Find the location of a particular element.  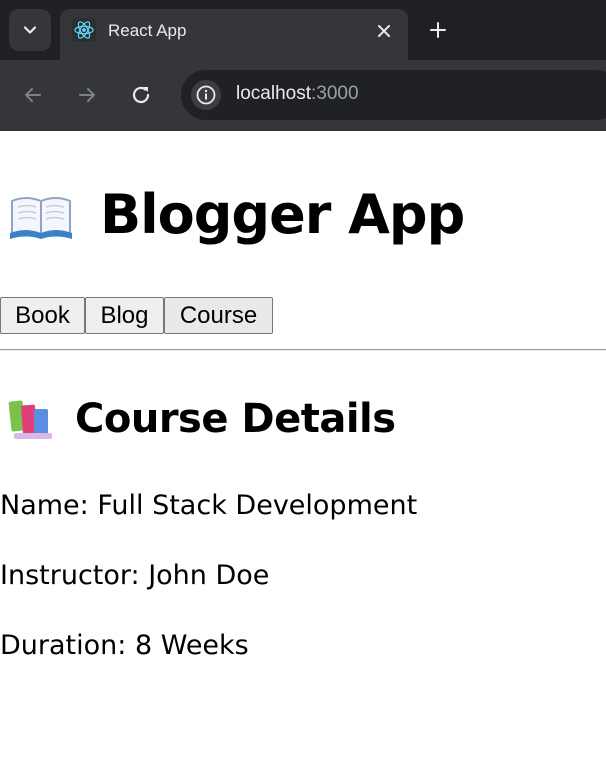

url-host: localhost is located at coordinates (273, 93).